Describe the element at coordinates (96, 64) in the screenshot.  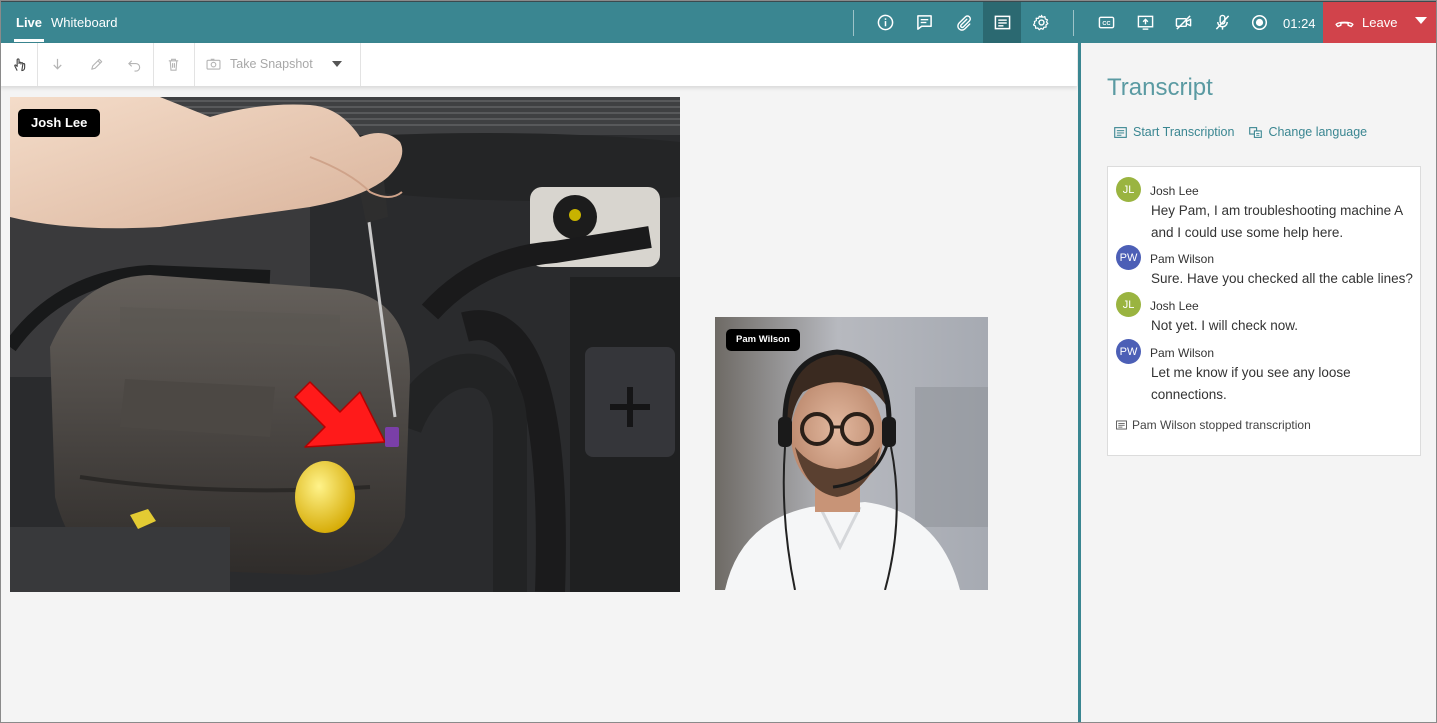
I see `pen-icon` at that location.